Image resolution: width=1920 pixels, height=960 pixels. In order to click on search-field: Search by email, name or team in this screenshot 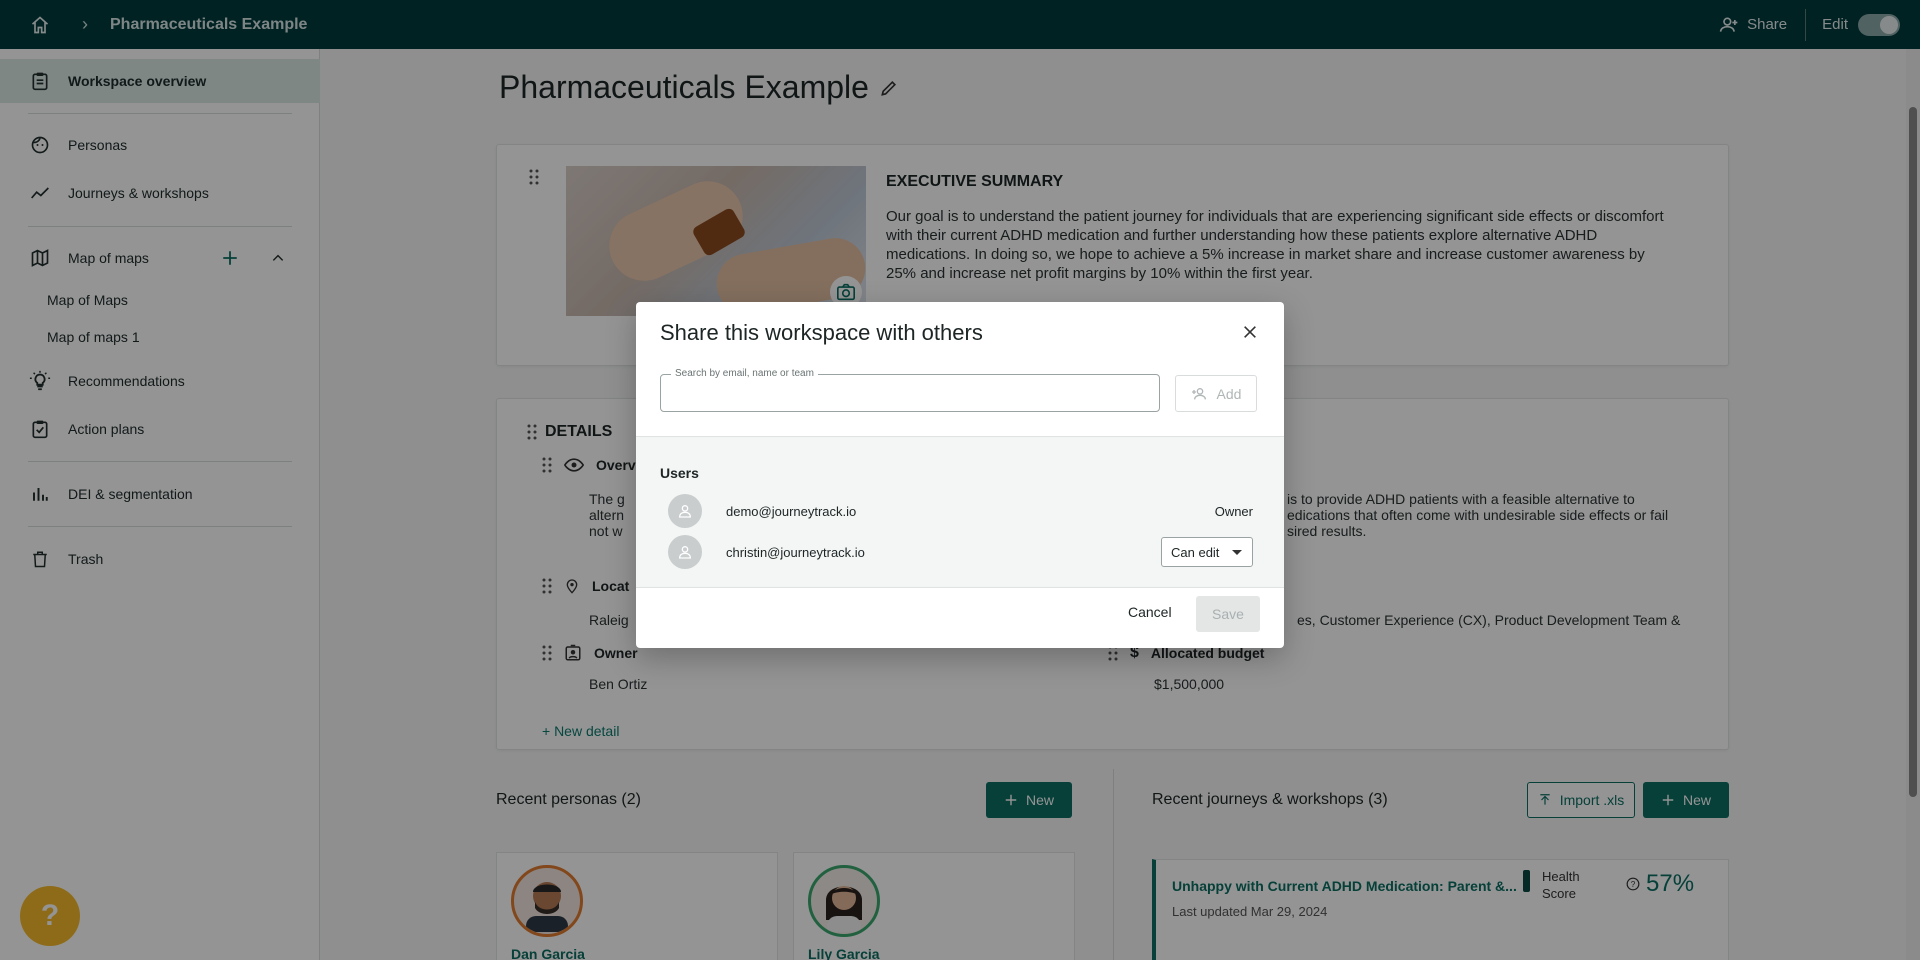, I will do `click(910, 390)`.